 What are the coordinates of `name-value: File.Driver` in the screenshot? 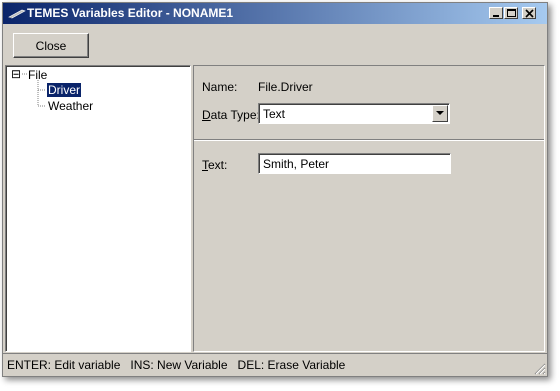 It's located at (285, 87).